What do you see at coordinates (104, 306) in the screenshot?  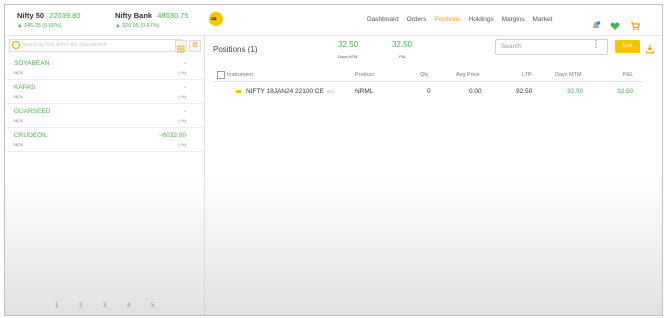 I see `page-3: 3` at bounding box center [104, 306].